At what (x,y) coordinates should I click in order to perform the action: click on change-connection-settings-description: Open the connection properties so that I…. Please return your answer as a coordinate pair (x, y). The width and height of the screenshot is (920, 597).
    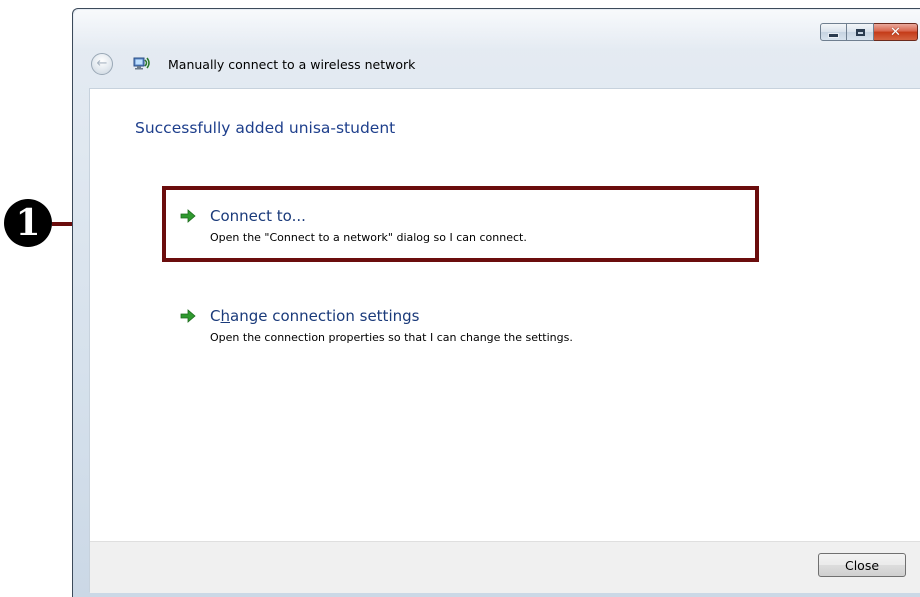
    Looking at the image, I should click on (391, 337).